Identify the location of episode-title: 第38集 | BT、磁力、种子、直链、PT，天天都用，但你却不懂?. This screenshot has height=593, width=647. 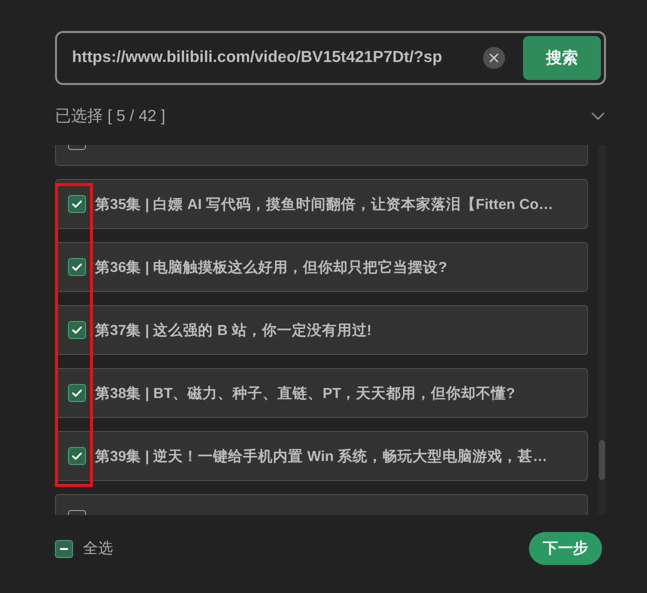
(305, 393).